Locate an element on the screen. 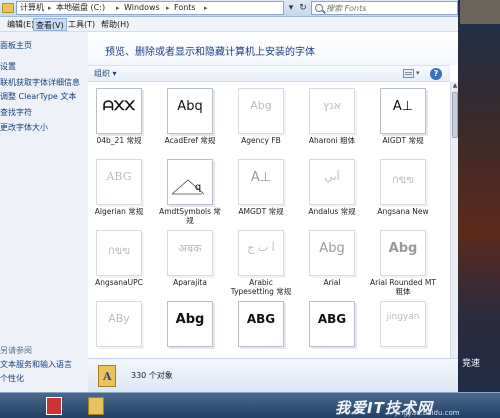 This screenshot has width=500, height=418. page-title: 预览、删除或者显示和隐藏计算机上安装的字体 is located at coordinates (210, 52).